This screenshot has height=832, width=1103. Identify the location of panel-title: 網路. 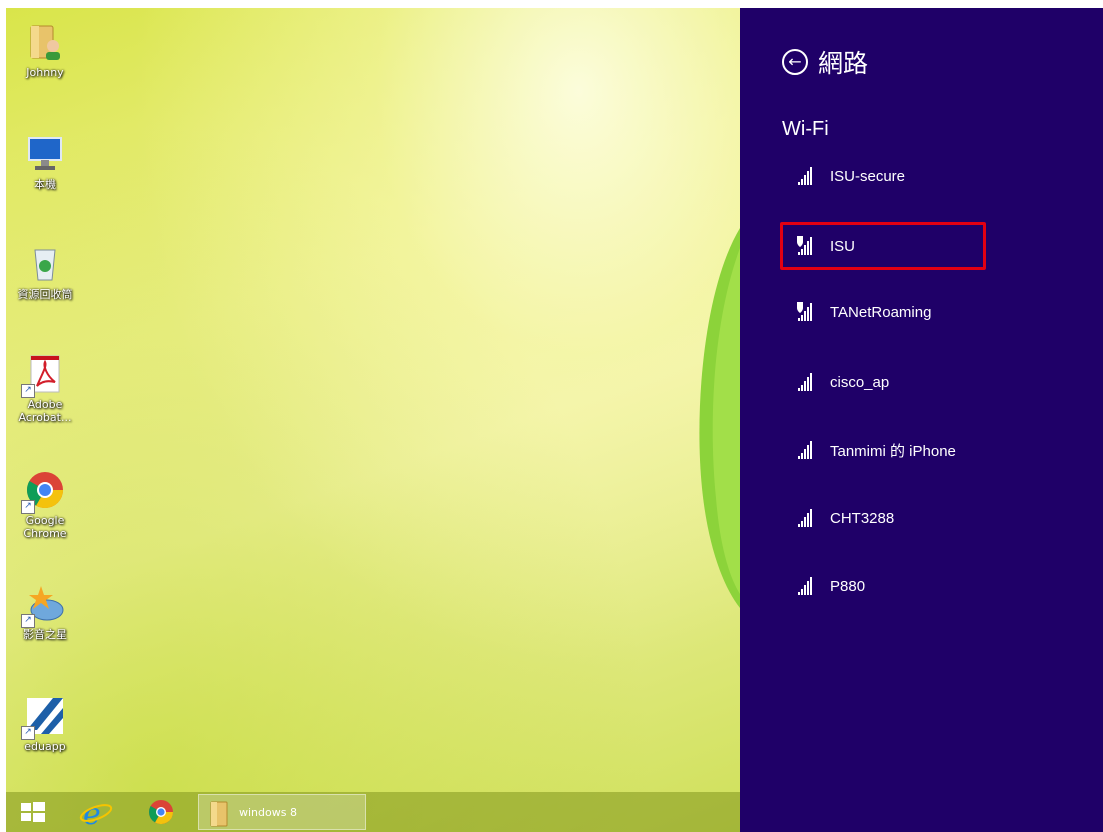
(843, 63).